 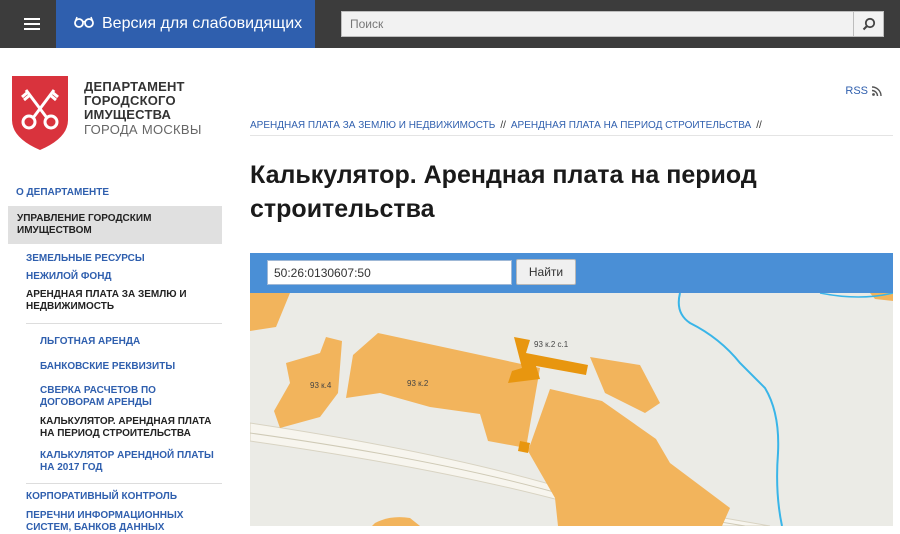 What do you see at coordinates (131, 342) in the screenshot?
I see `sidebar-sub-preferential-rent: ЛЬГОТНАЯ АРЕНДА` at bounding box center [131, 342].